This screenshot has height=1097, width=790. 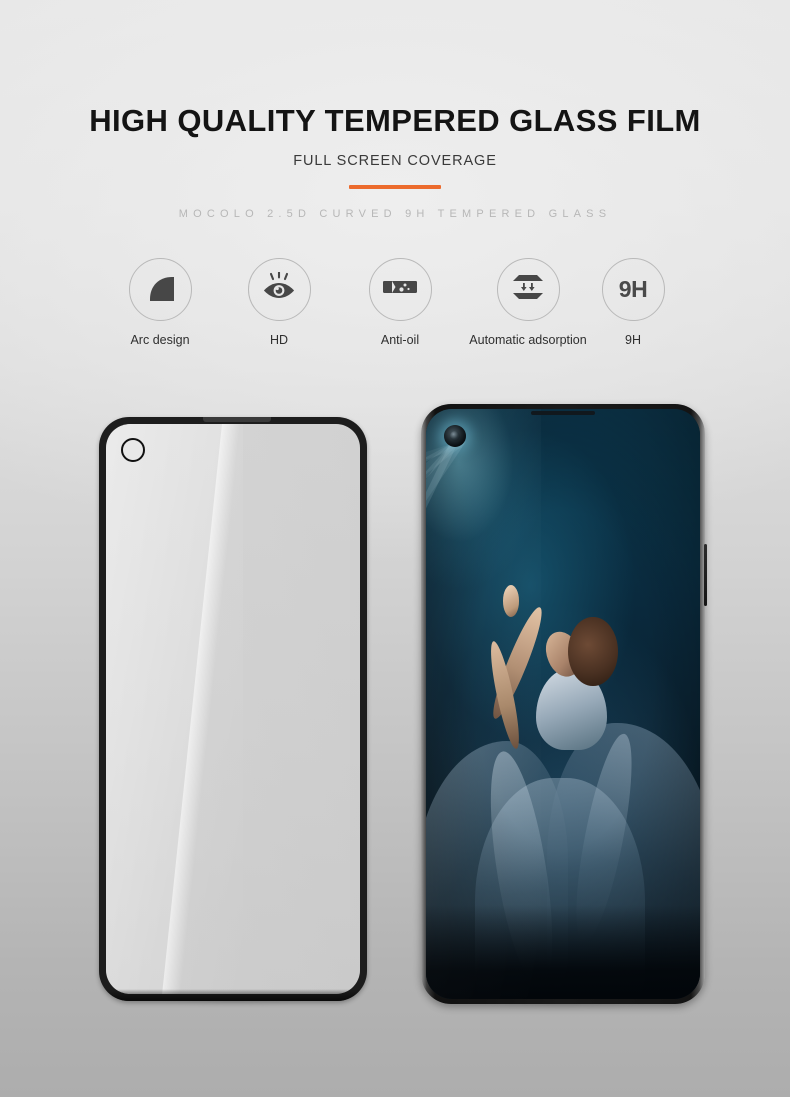 I want to click on feature-item-anti-oil: Anti-oil, so click(x=400, y=302).